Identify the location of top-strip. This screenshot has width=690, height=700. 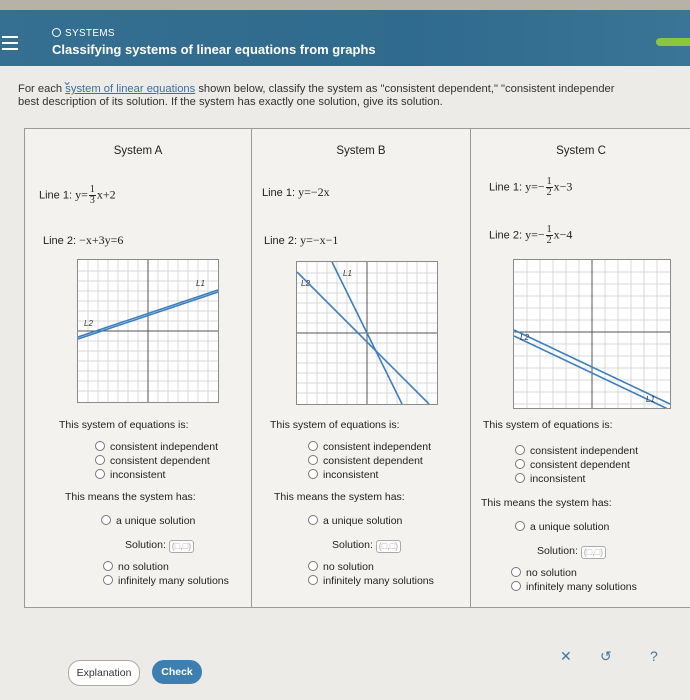
(345, 5).